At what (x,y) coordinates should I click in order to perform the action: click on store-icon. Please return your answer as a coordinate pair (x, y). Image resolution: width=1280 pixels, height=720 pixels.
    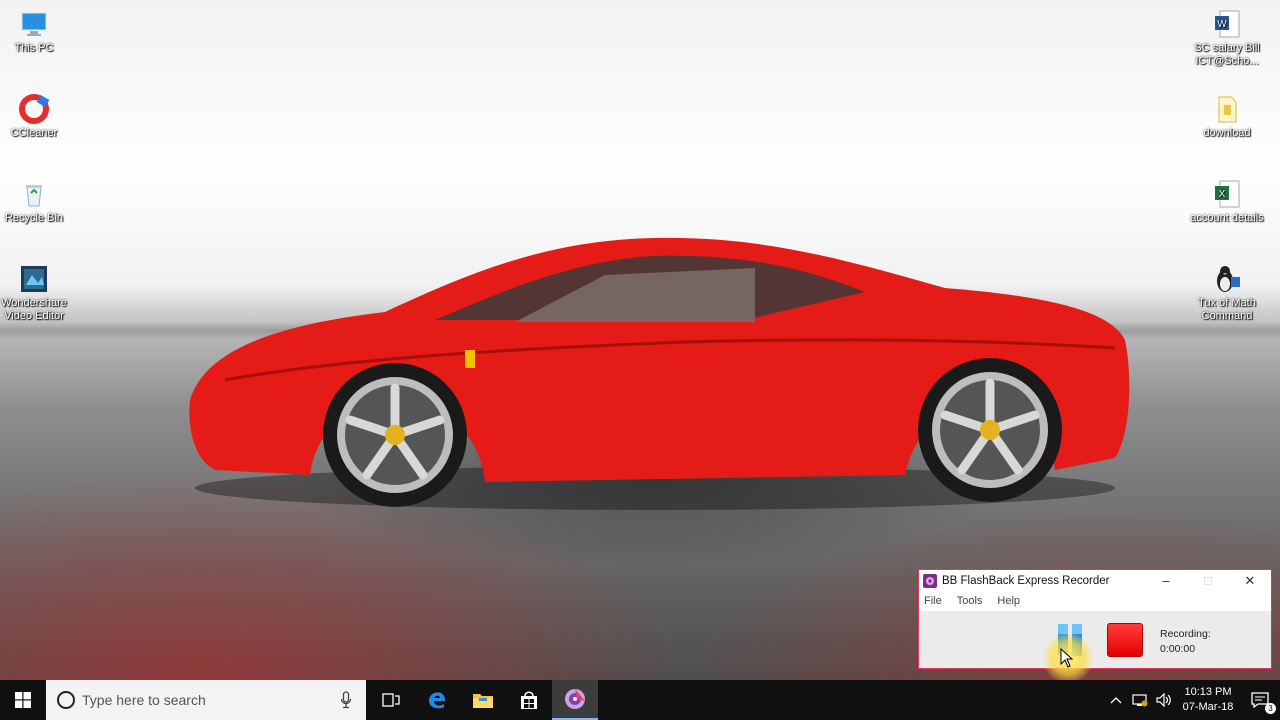
    Looking at the image, I should click on (529, 700).